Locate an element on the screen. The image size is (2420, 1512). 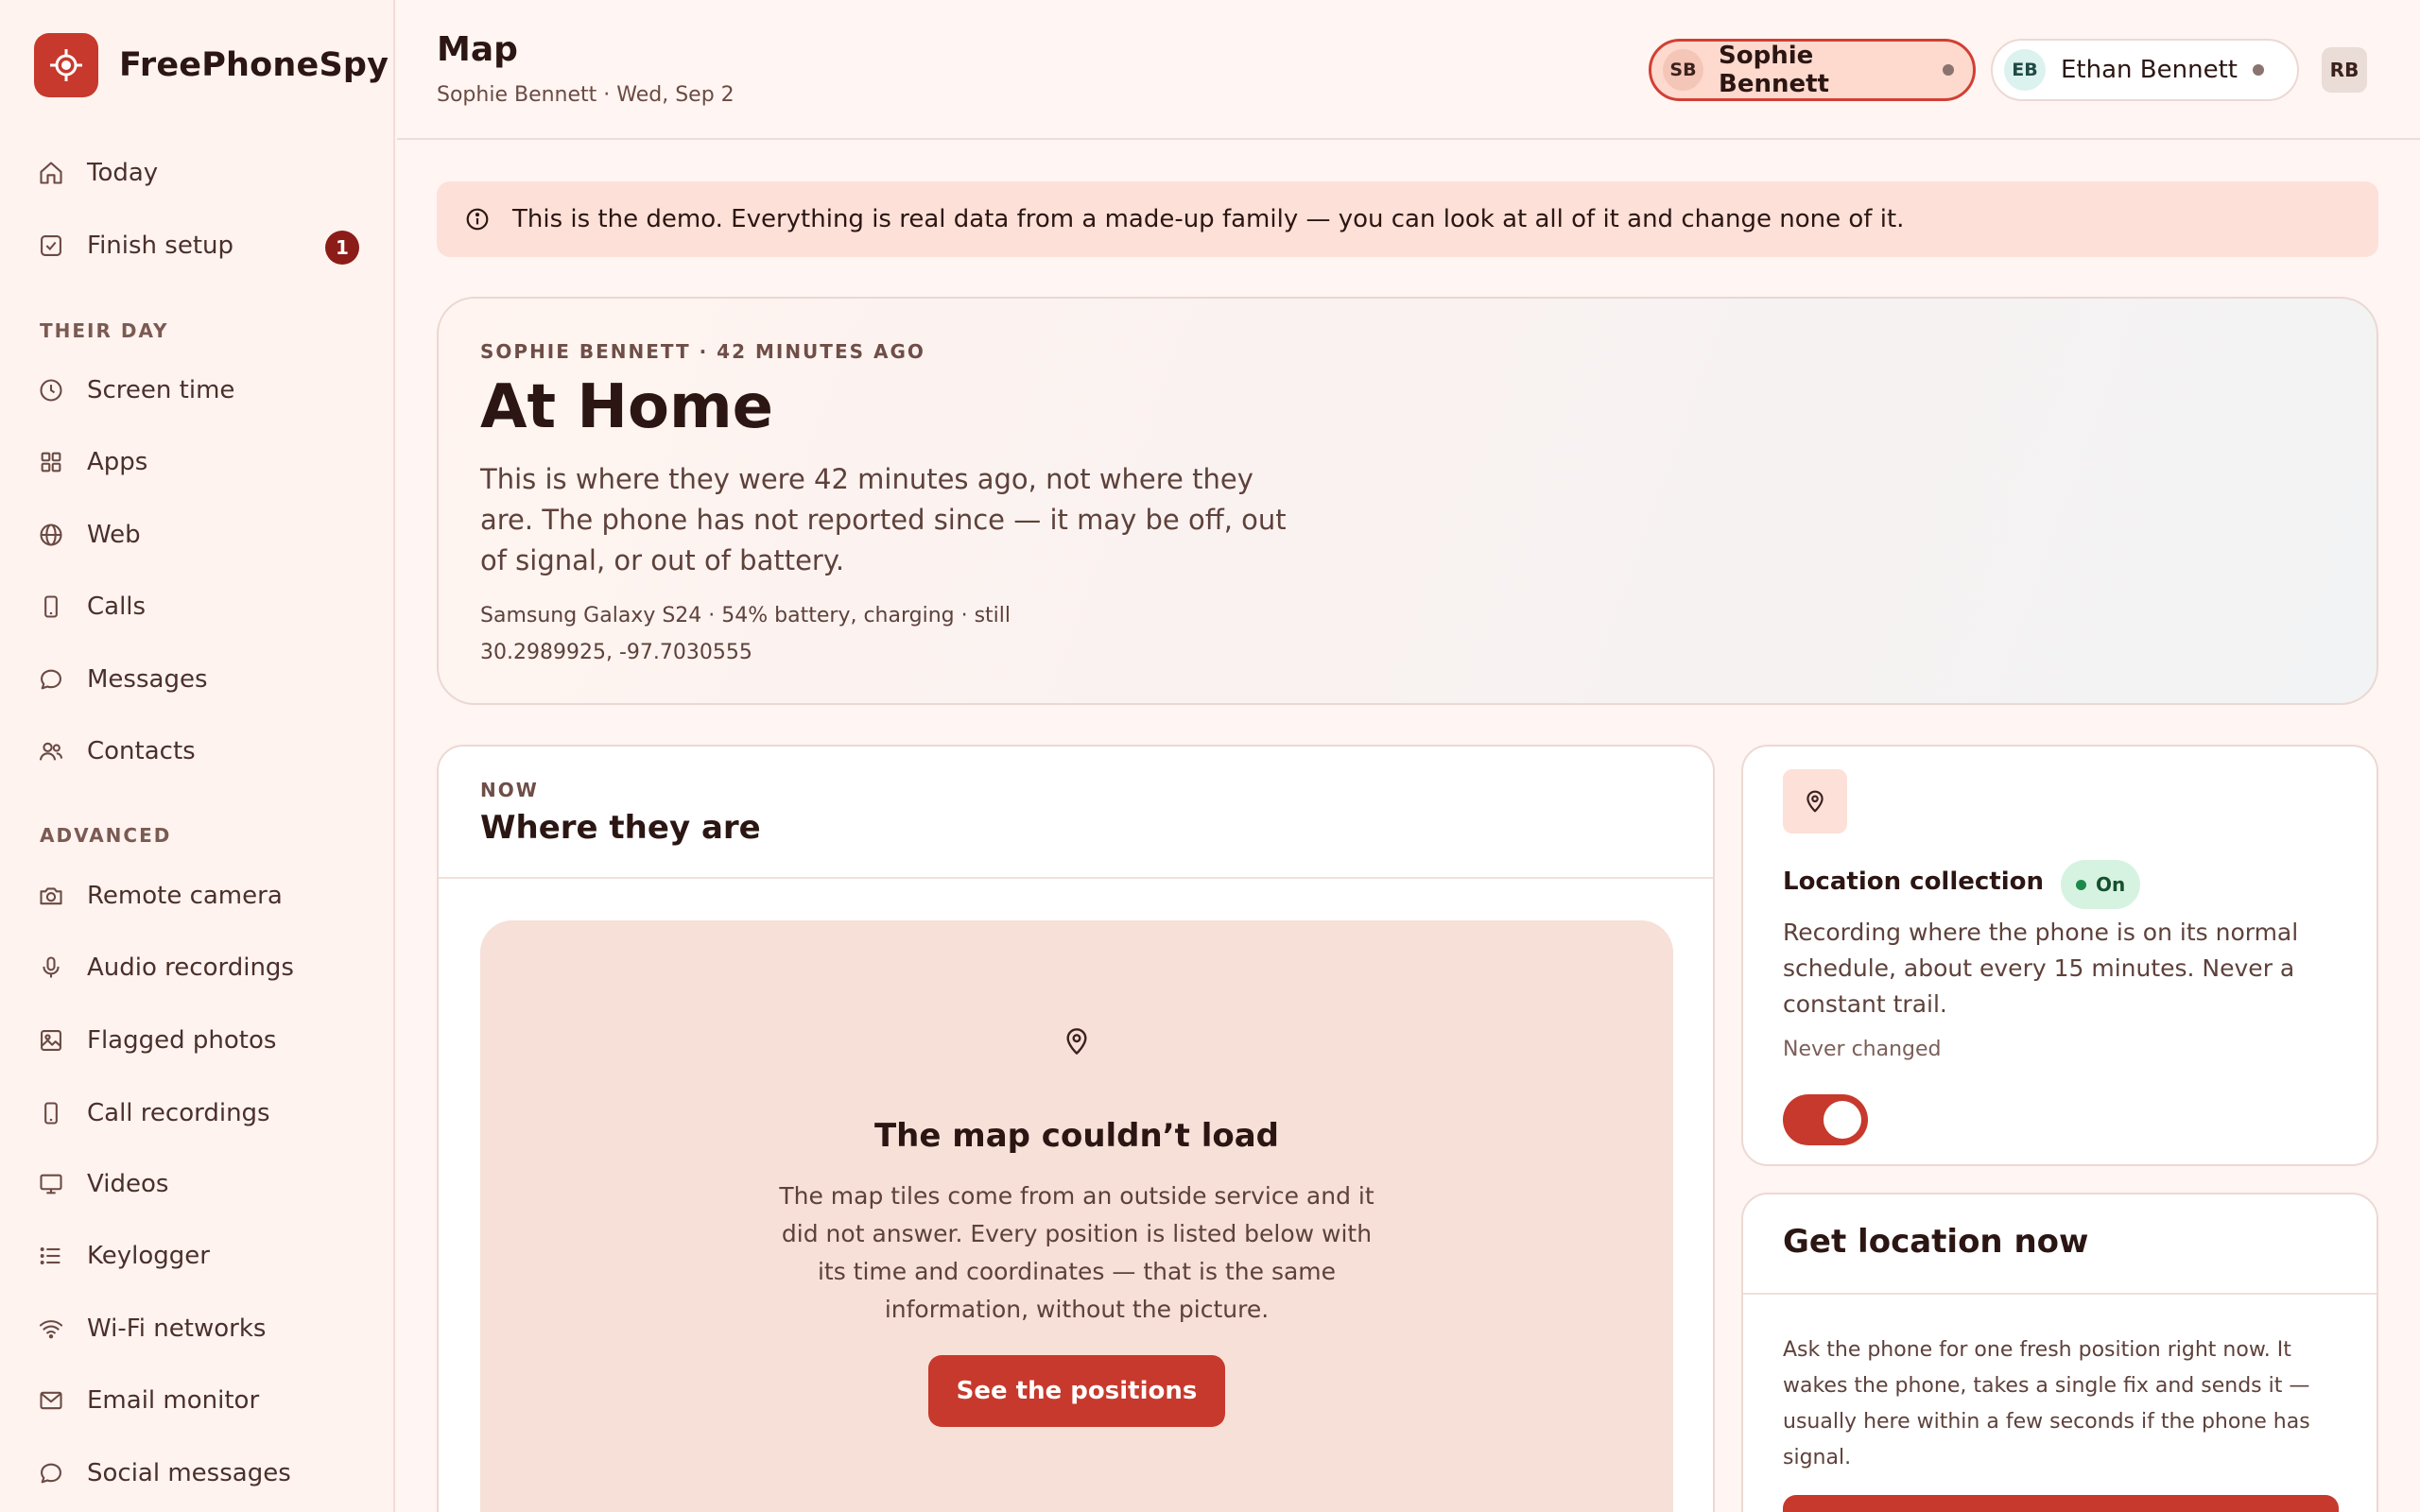
brand: FreePhoneSpy is located at coordinates (211, 65).